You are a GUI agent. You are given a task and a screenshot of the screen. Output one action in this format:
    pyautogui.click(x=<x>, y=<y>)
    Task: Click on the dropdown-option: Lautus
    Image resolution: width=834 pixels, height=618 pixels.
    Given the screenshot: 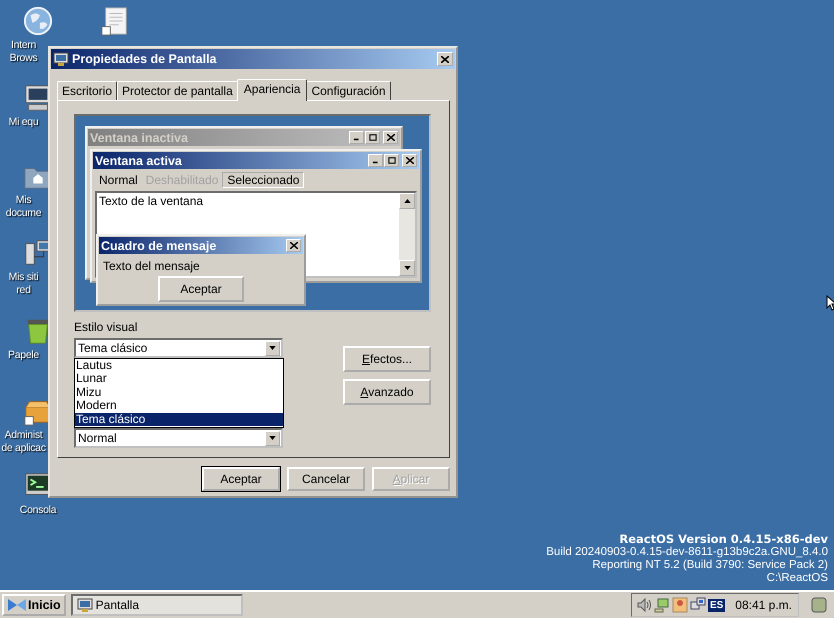 What is the action you would take?
    pyautogui.click(x=179, y=365)
    